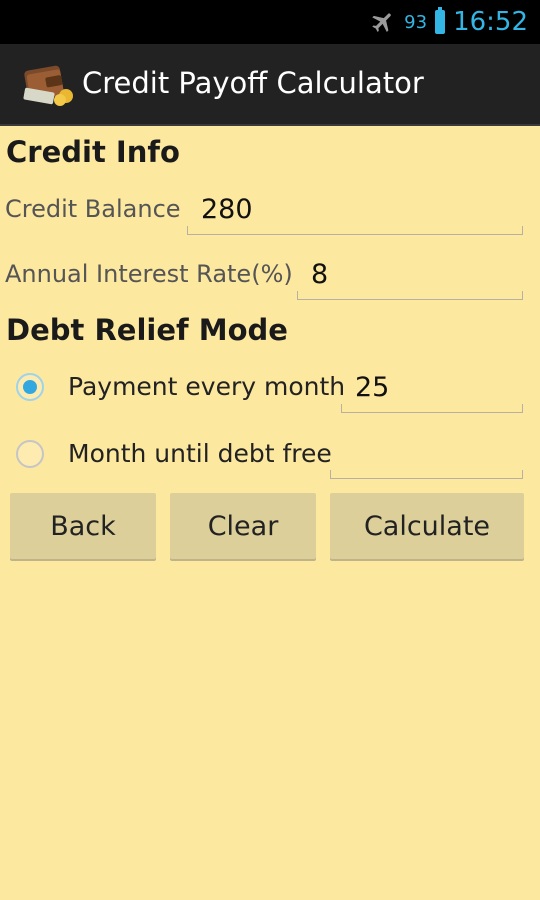  What do you see at coordinates (93, 209) in the screenshot?
I see `credit-balance-label: Credit Balance` at bounding box center [93, 209].